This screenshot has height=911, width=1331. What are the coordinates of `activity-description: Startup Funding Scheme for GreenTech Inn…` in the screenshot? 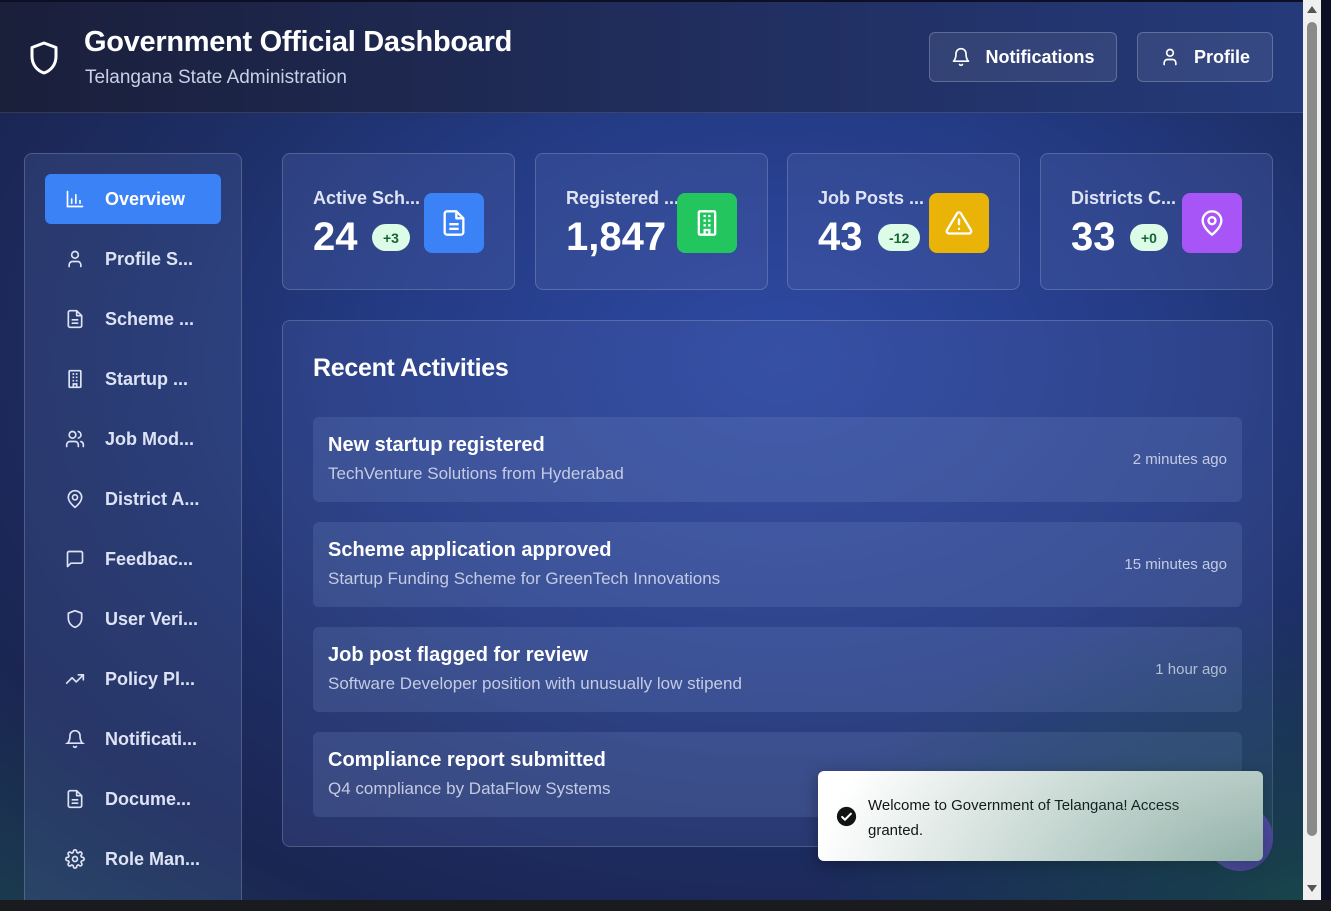 It's located at (524, 578).